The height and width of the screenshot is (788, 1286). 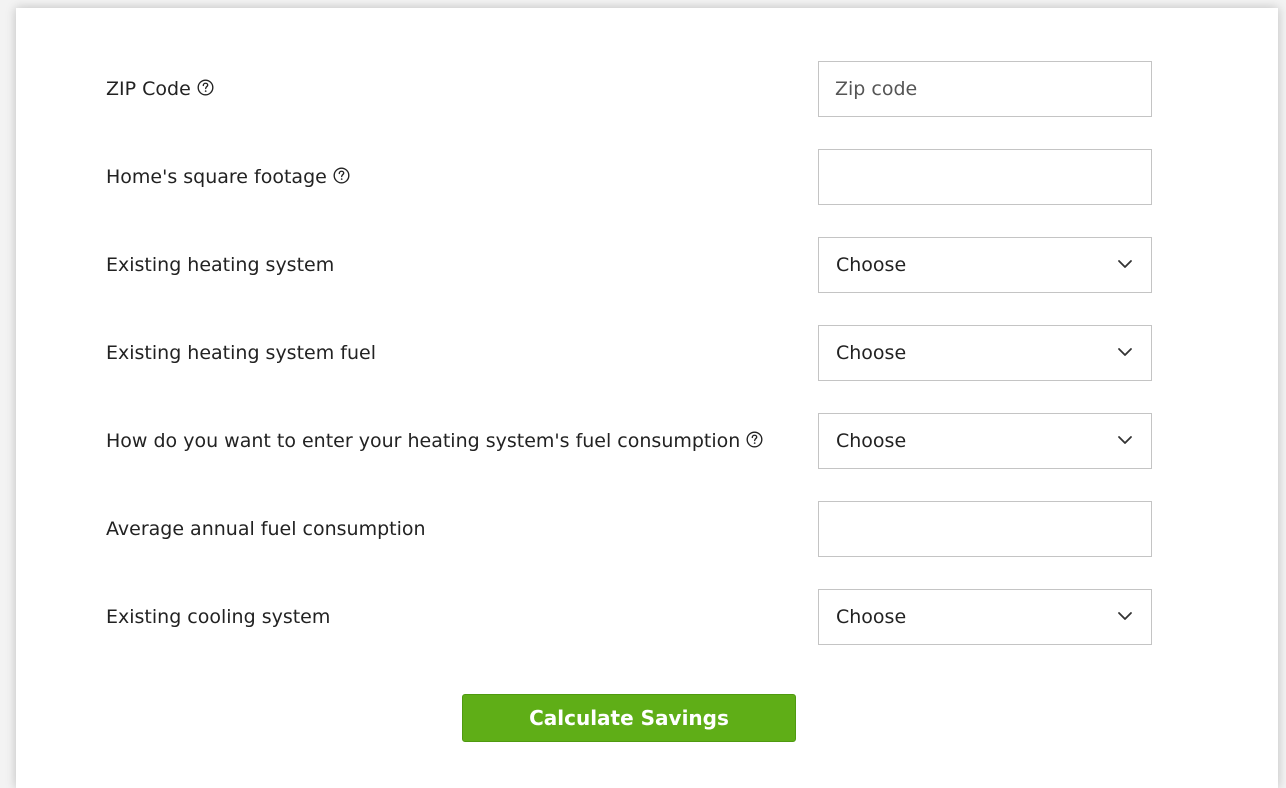 I want to click on sqft-label: Home's square footage, so click(x=216, y=177).